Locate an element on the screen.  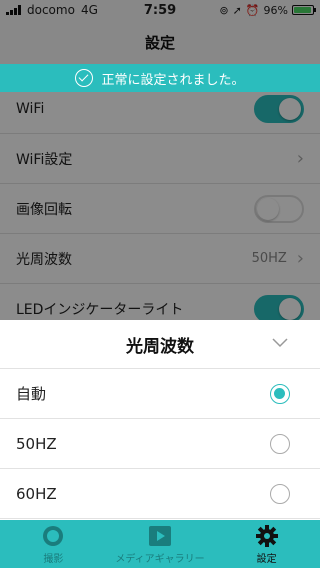
tab-settings-label: 設定 is located at coordinates (266, 559).